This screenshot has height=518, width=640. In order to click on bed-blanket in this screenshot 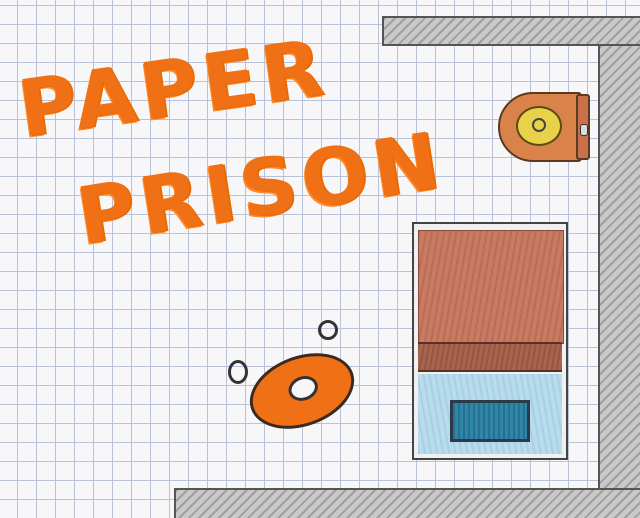, I will do `click(491, 287)`.